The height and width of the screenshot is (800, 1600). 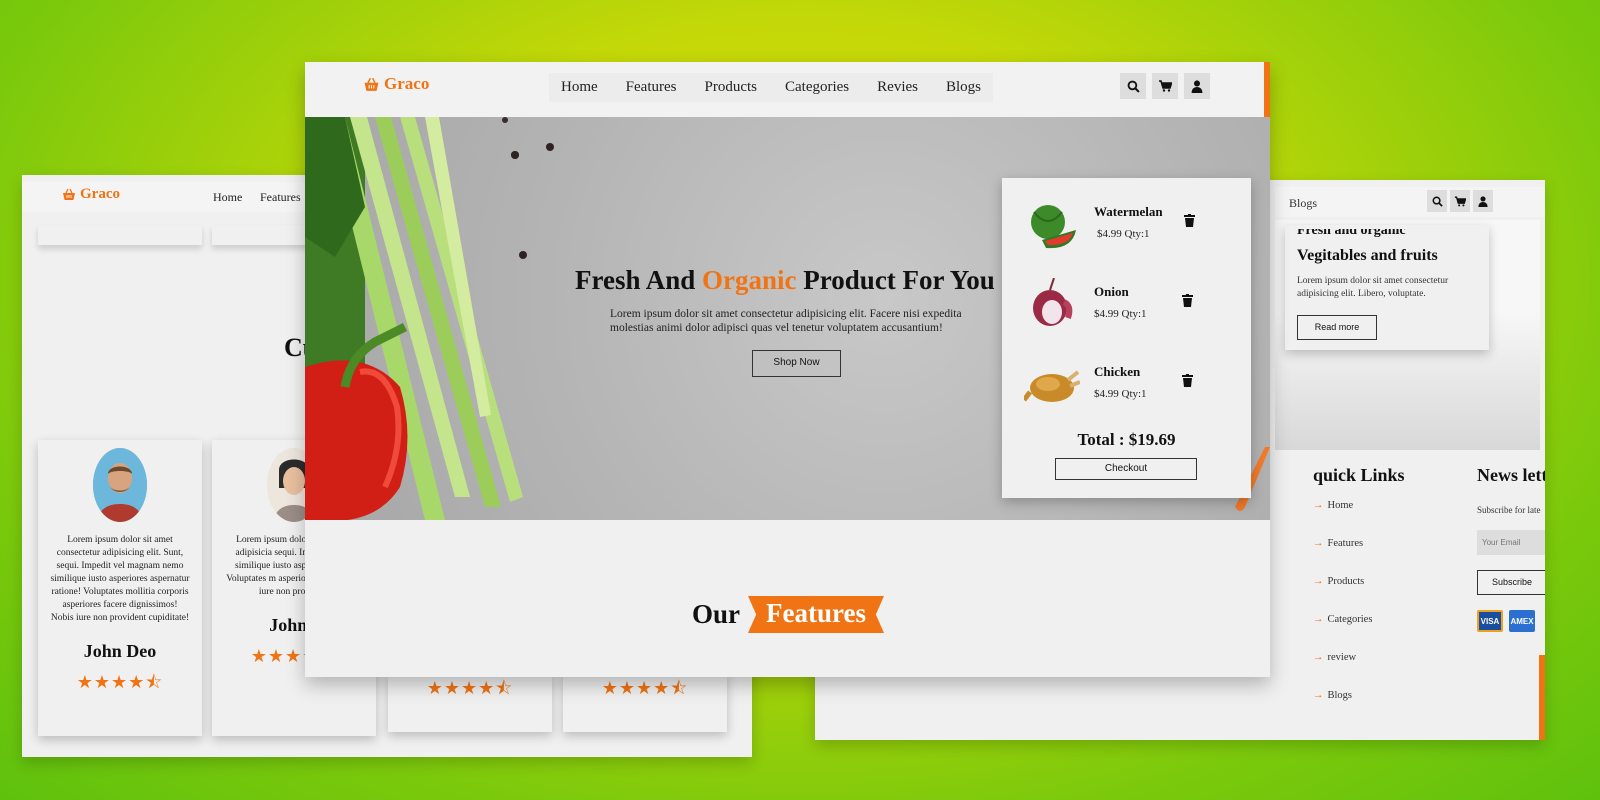 I want to click on nav-products: Products, so click(x=731, y=87).